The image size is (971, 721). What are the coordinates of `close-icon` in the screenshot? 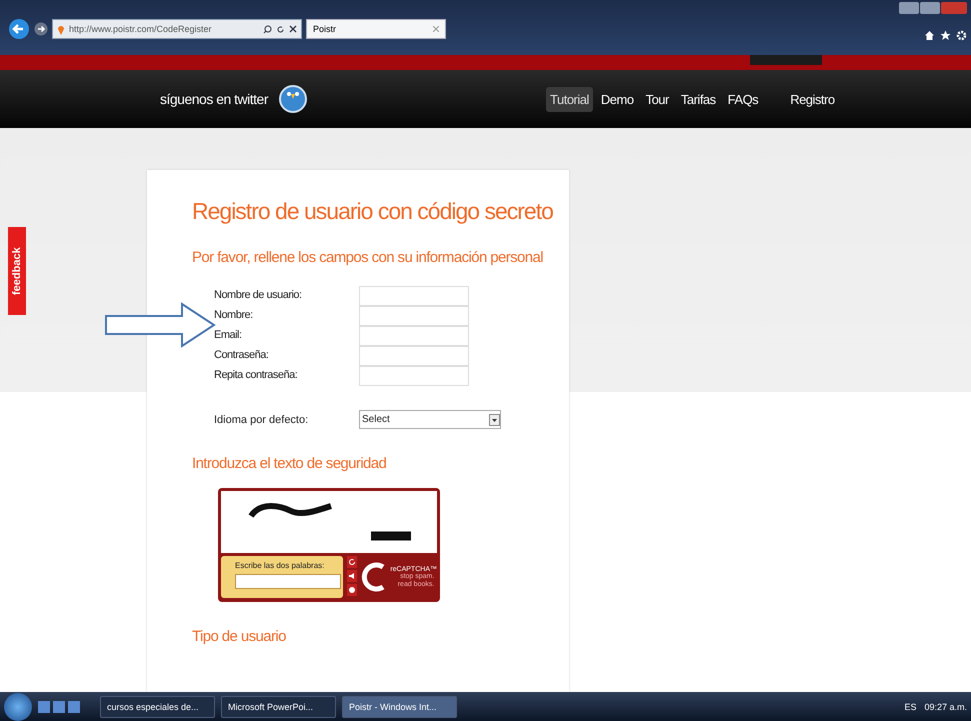 It's located at (293, 29).